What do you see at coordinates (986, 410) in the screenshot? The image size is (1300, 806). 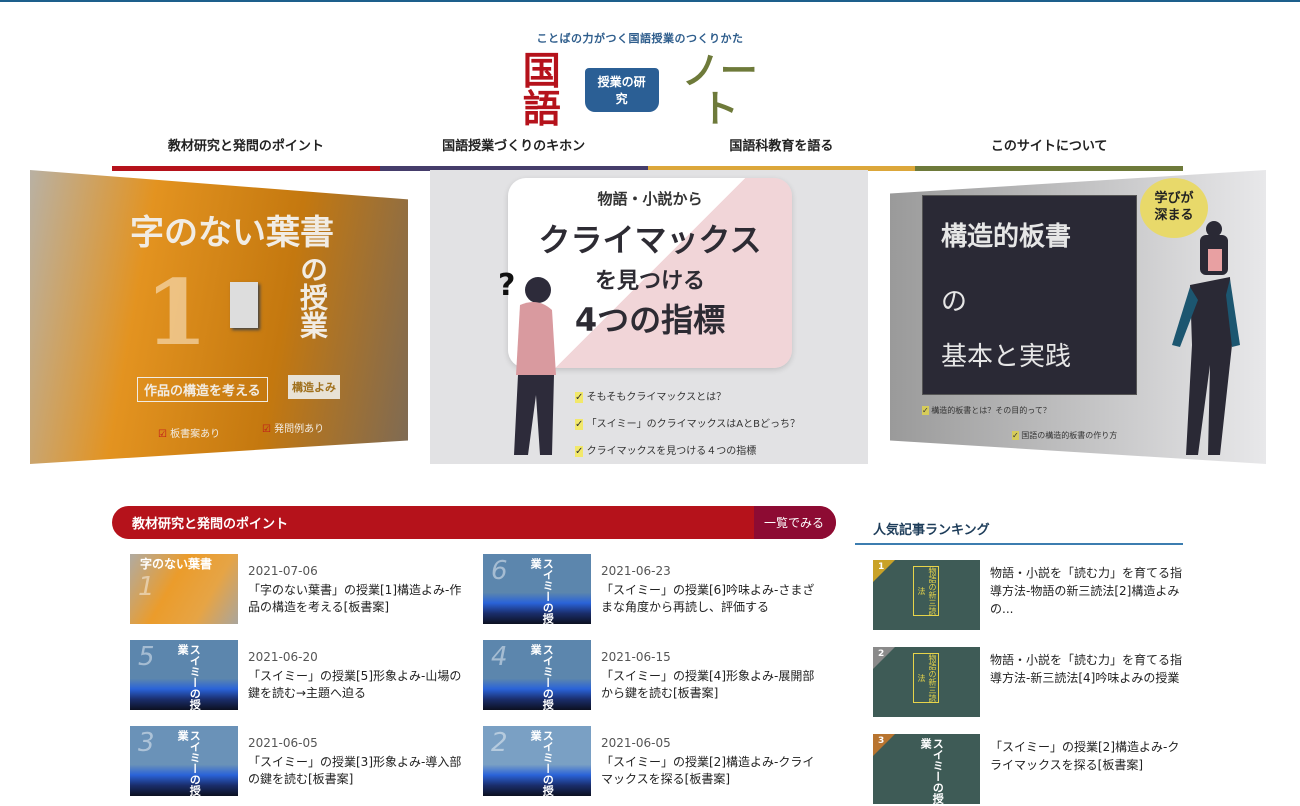 I see `slide-check: ✓ 構造的板書とは？その目的って？` at bounding box center [986, 410].